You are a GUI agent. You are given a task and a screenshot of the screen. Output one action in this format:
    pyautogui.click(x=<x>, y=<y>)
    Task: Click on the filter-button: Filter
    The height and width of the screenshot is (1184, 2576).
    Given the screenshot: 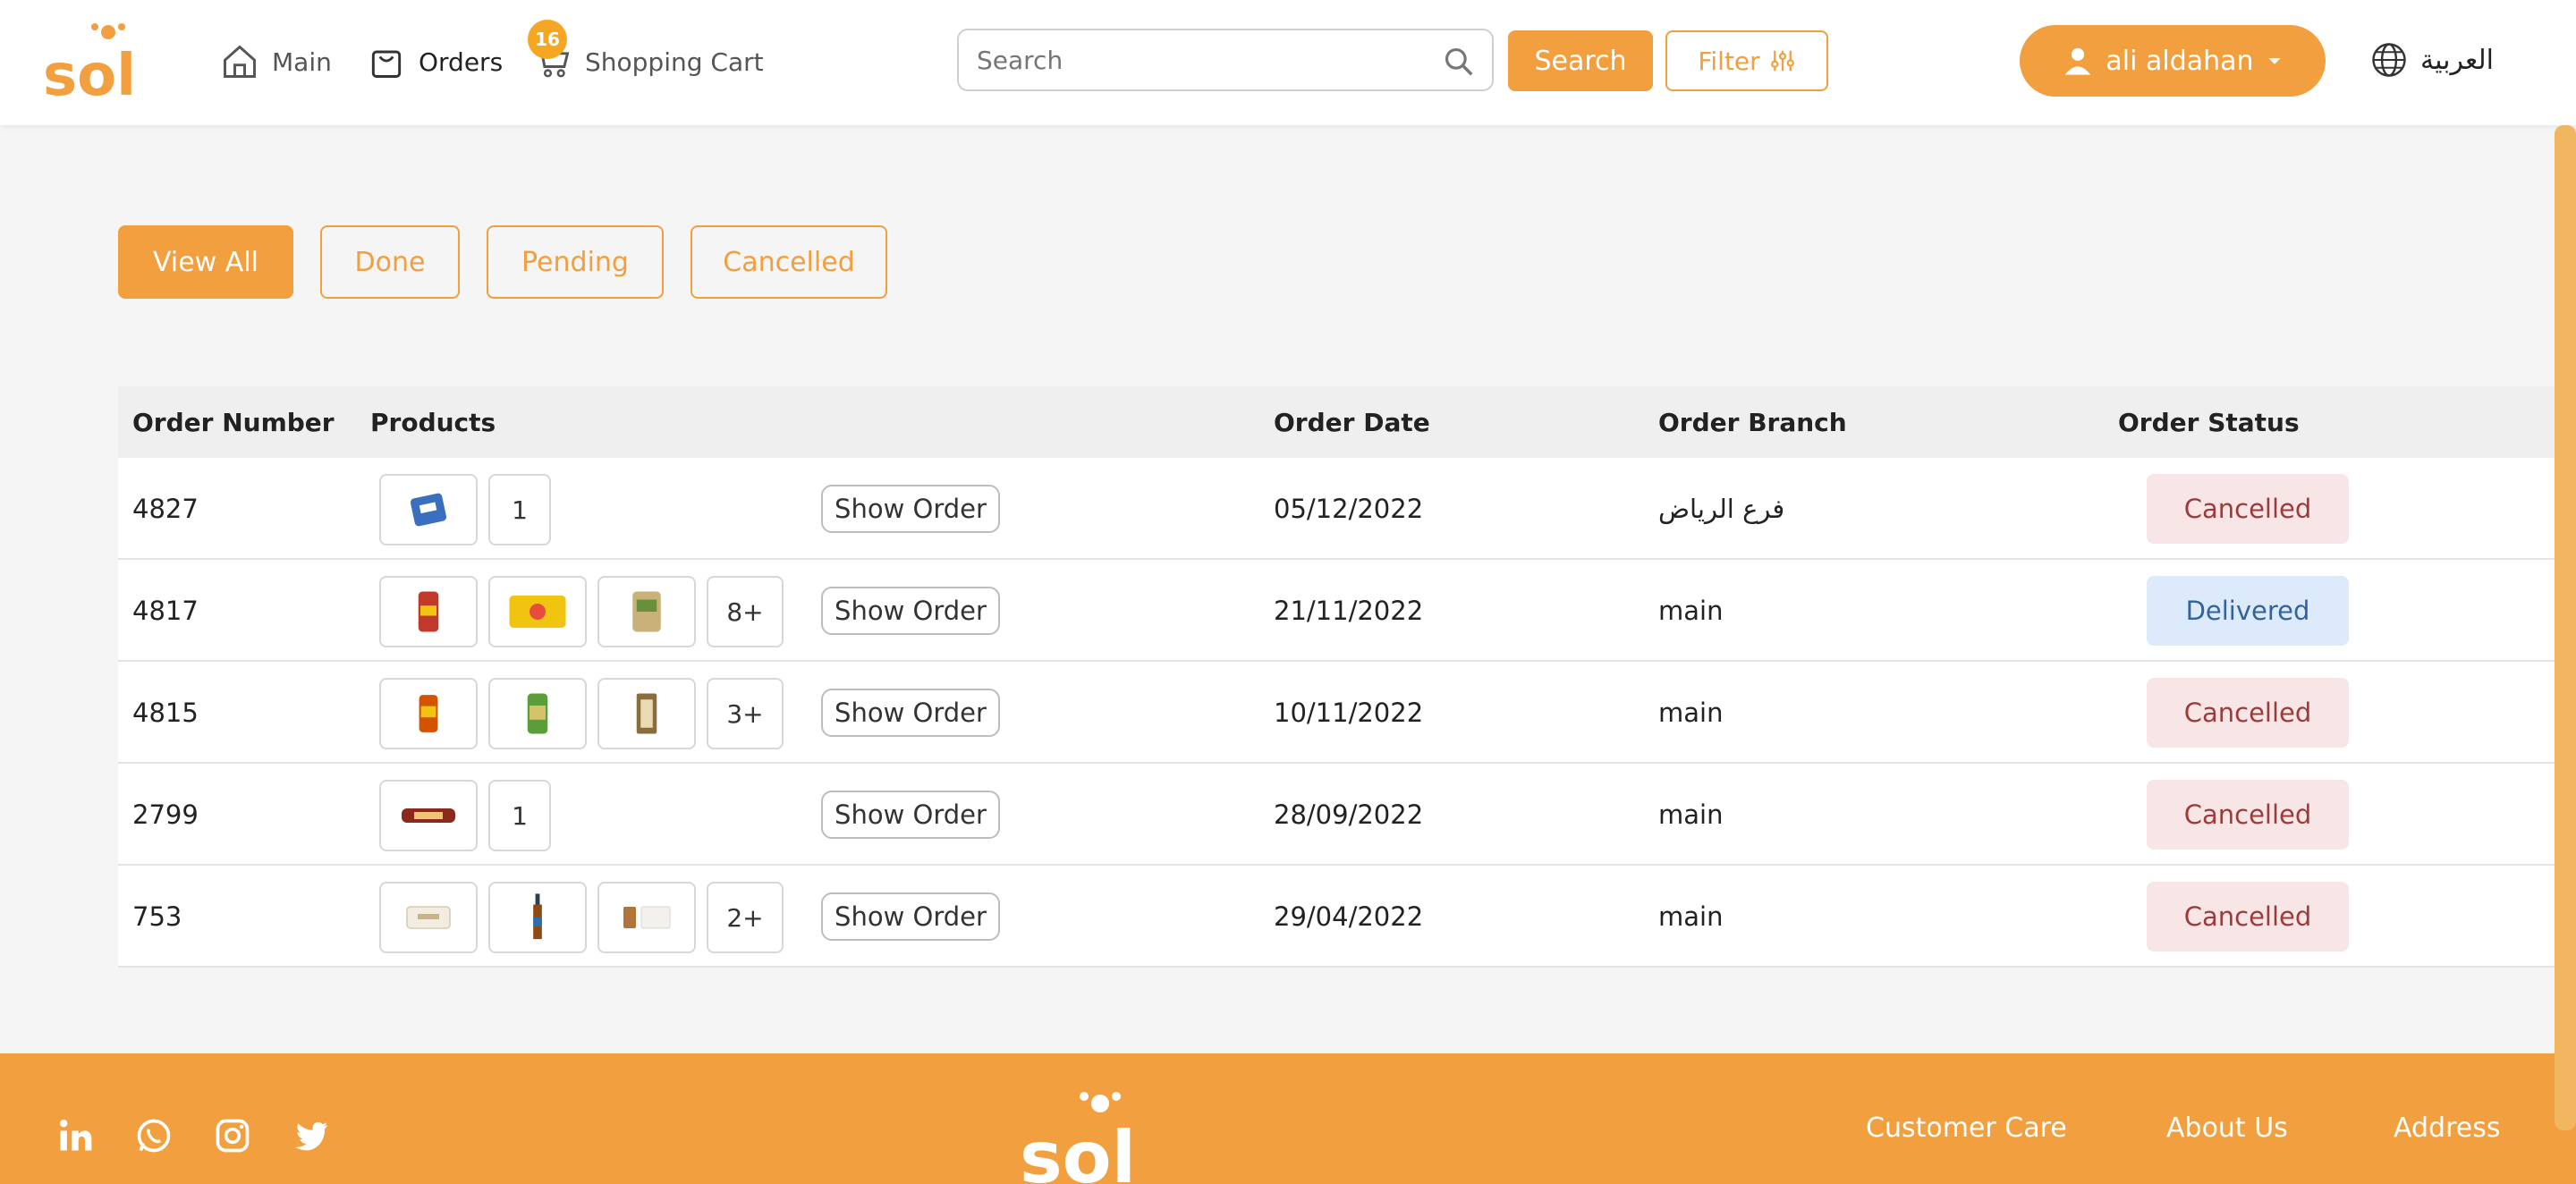 What is the action you would take?
    pyautogui.click(x=1746, y=60)
    